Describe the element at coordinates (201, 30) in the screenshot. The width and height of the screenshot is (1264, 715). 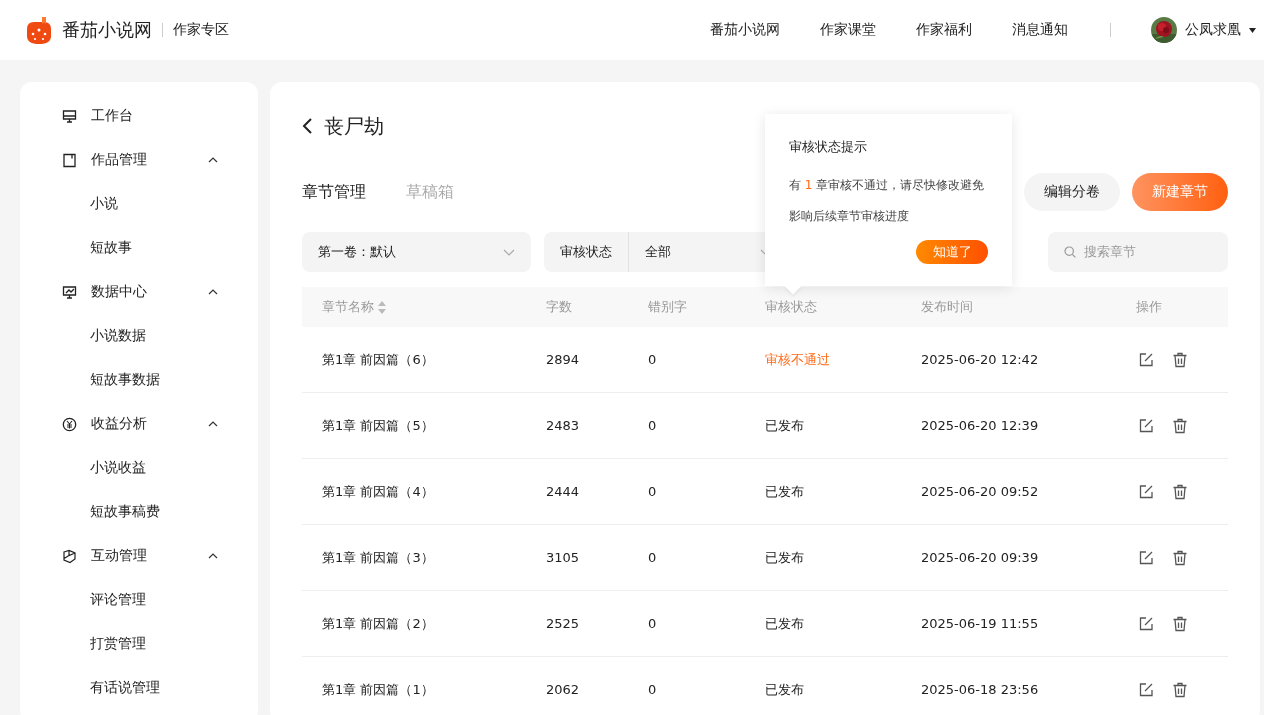
I see `section-name: 作家专区` at that location.